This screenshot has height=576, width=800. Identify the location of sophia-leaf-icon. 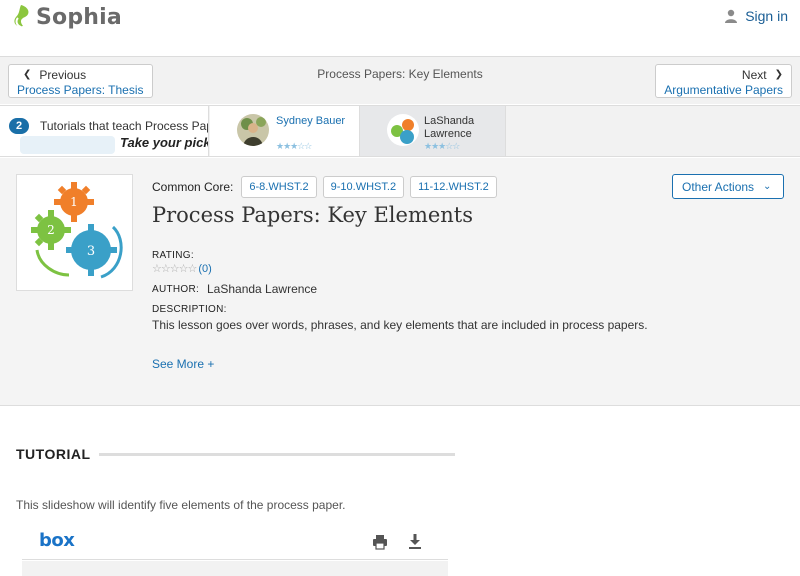
(21, 16).